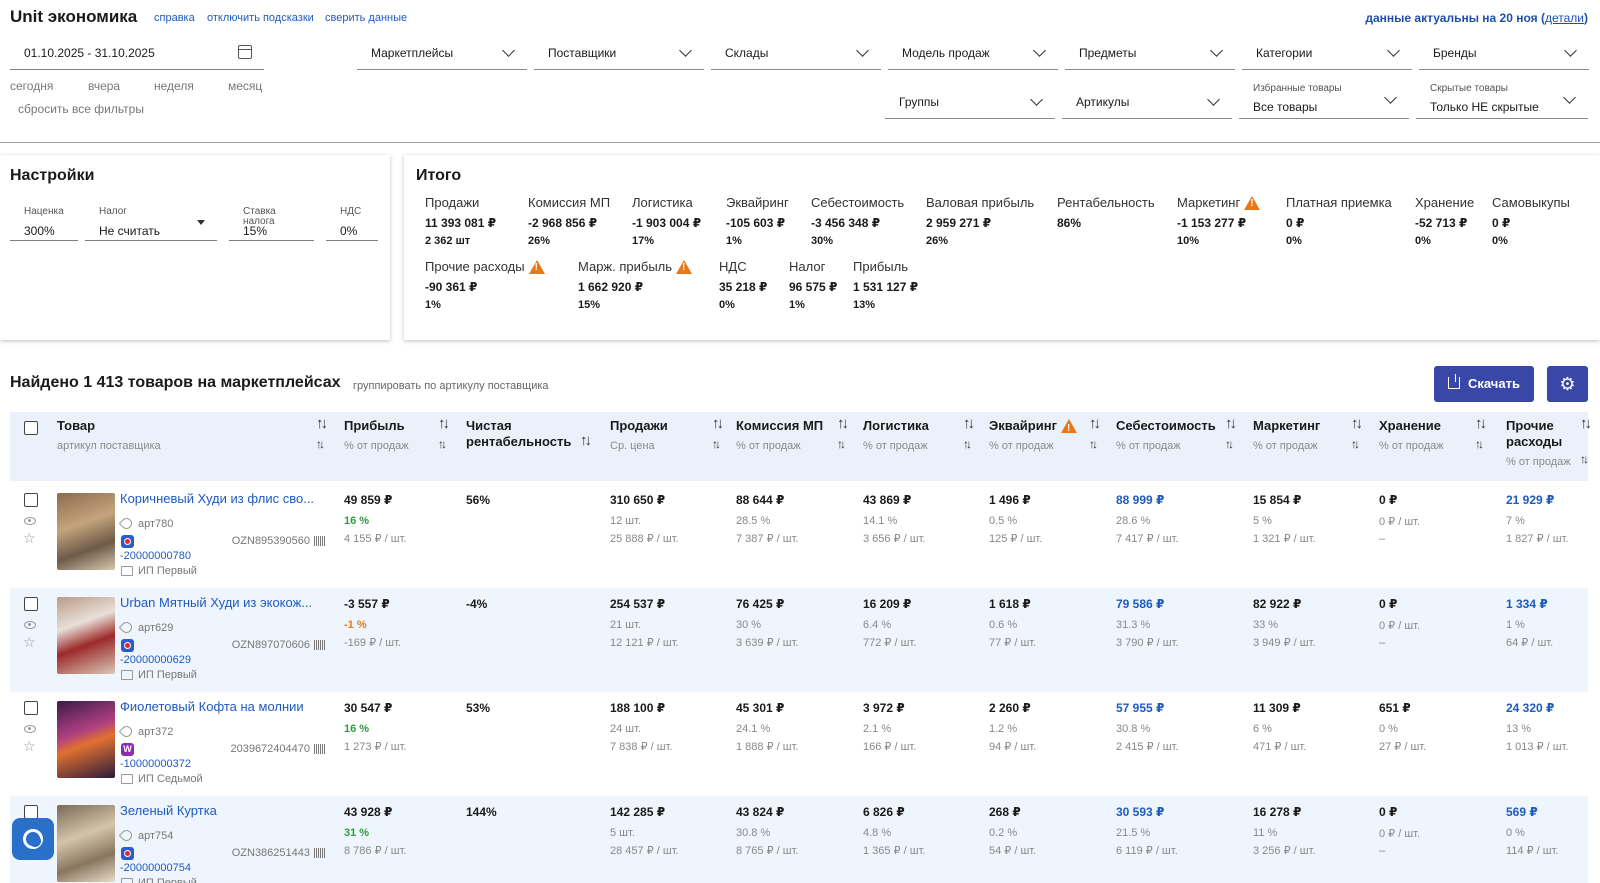 This screenshot has height=883, width=1600. Describe the element at coordinates (155, 868) in the screenshot. I see `sku-link: -20000000754` at that location.